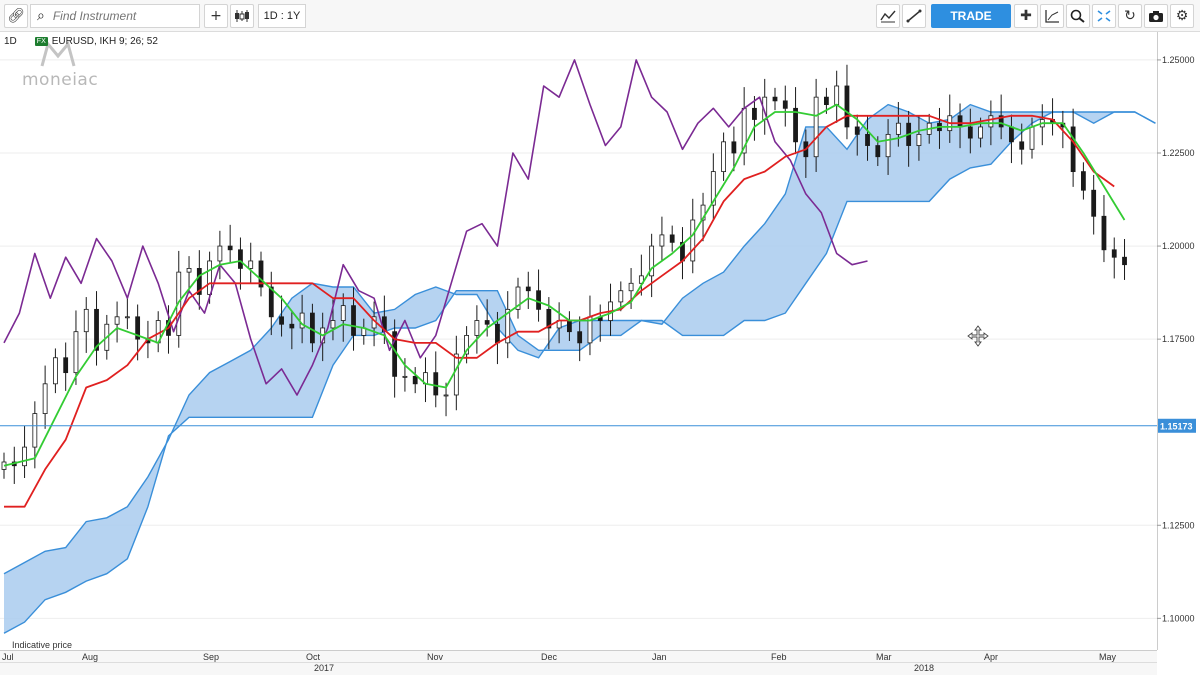 The width and height of the screenshot is (1200, 680). What do you see at coordinates (1178, 525) in the screenshot?
I see `y-tick-label: 1.12500` at bounding box center [1178, 525].